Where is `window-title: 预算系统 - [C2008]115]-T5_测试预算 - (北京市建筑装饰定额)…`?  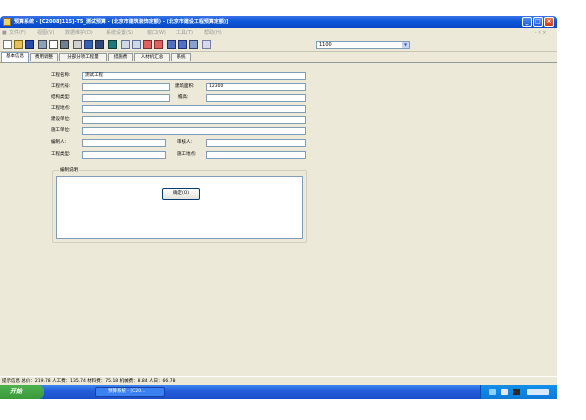
window-title: 预算系统 - [C2008]115]-T5_测试预算 - (北京市建筑装饰定额)… is located at coordinates (121, 22).